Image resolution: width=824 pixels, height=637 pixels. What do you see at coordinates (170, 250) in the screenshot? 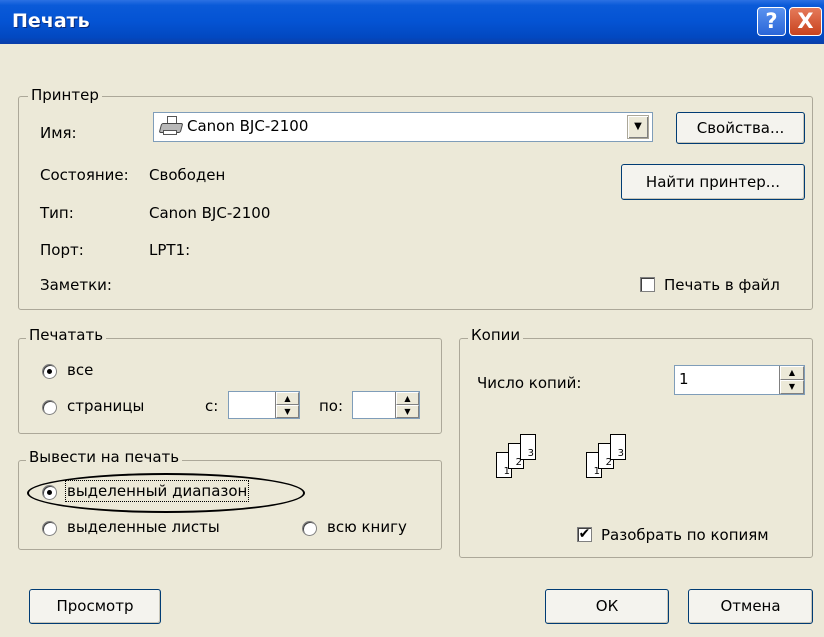
I see `port-value: LPT1:` at bounding box center [170, 250].